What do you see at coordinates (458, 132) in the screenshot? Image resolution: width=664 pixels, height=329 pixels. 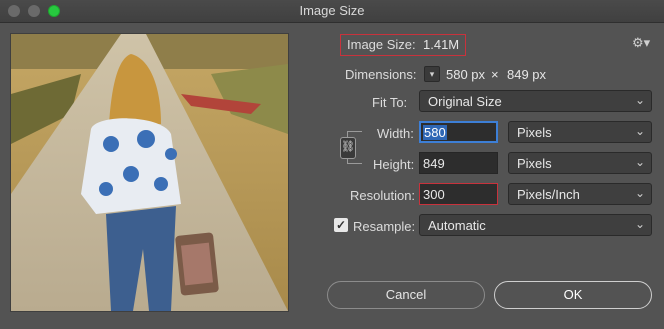 I see `width-input: 580` at bounding box center [458, 132].